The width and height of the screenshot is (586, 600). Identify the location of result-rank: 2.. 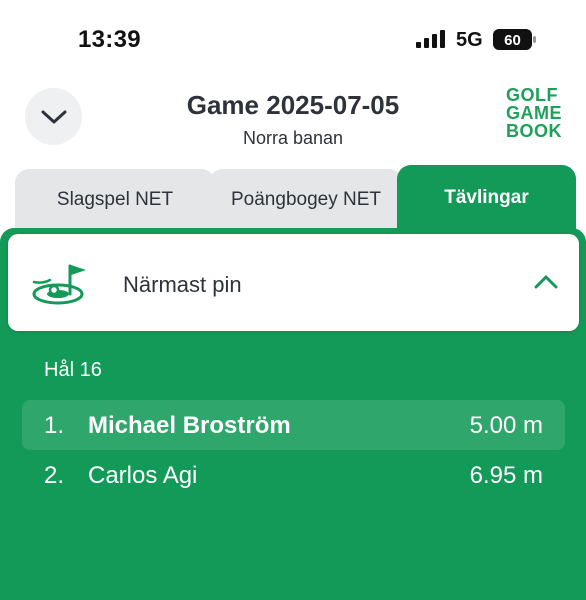
(54, 475).